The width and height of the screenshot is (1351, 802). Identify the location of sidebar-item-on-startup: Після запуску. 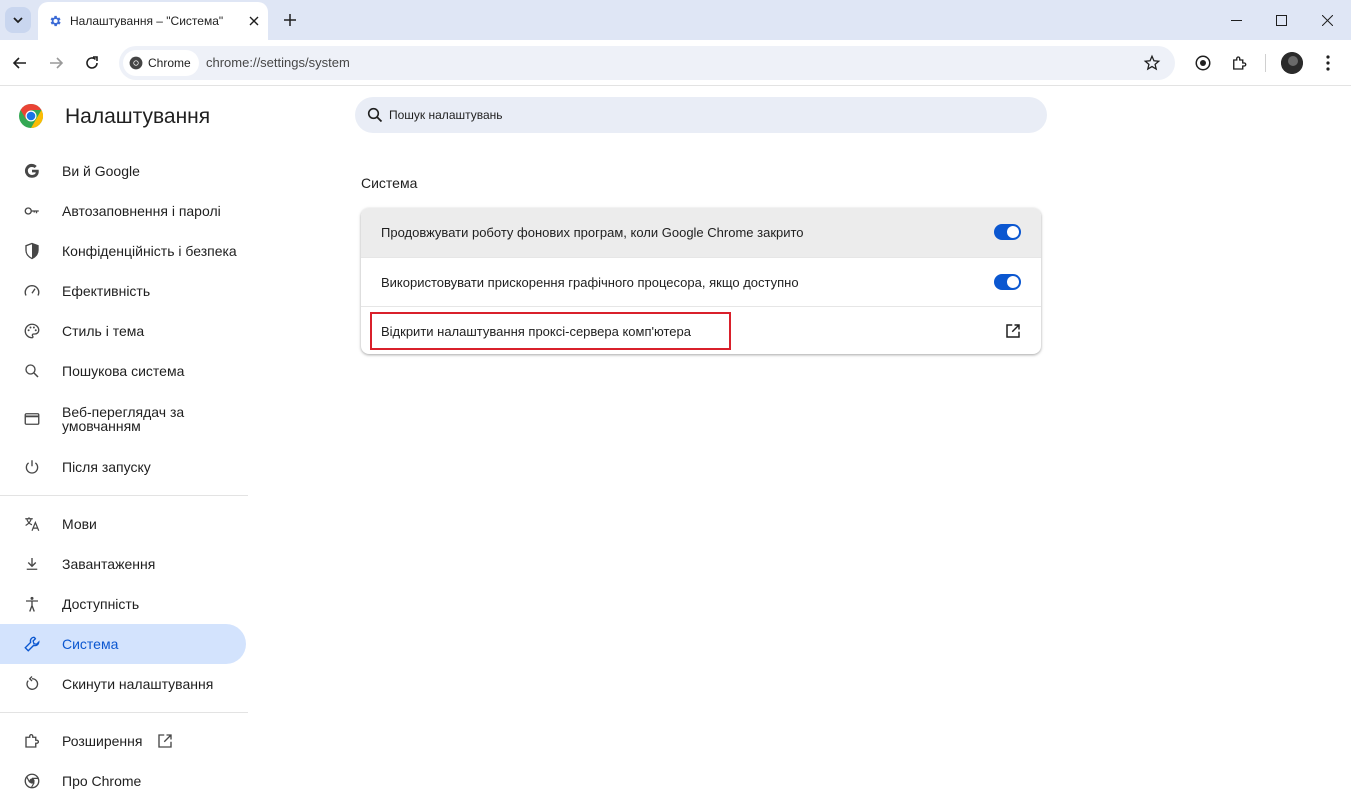
(124, 467).